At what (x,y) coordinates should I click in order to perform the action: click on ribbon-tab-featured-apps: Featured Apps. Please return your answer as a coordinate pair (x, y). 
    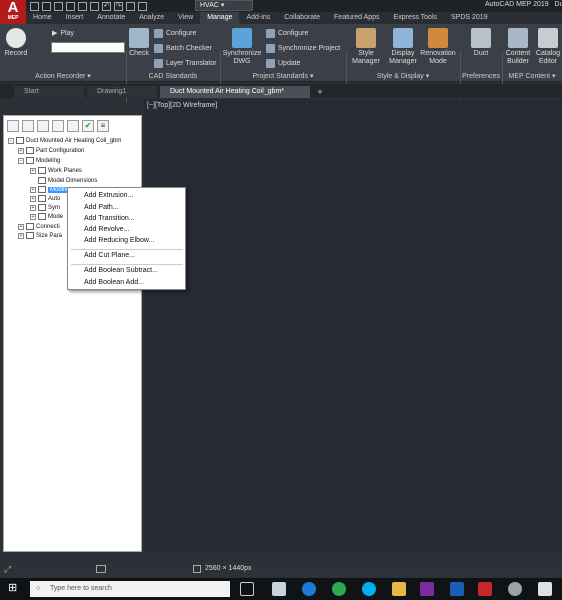
    Looking at the image, I should click on (357, 18).